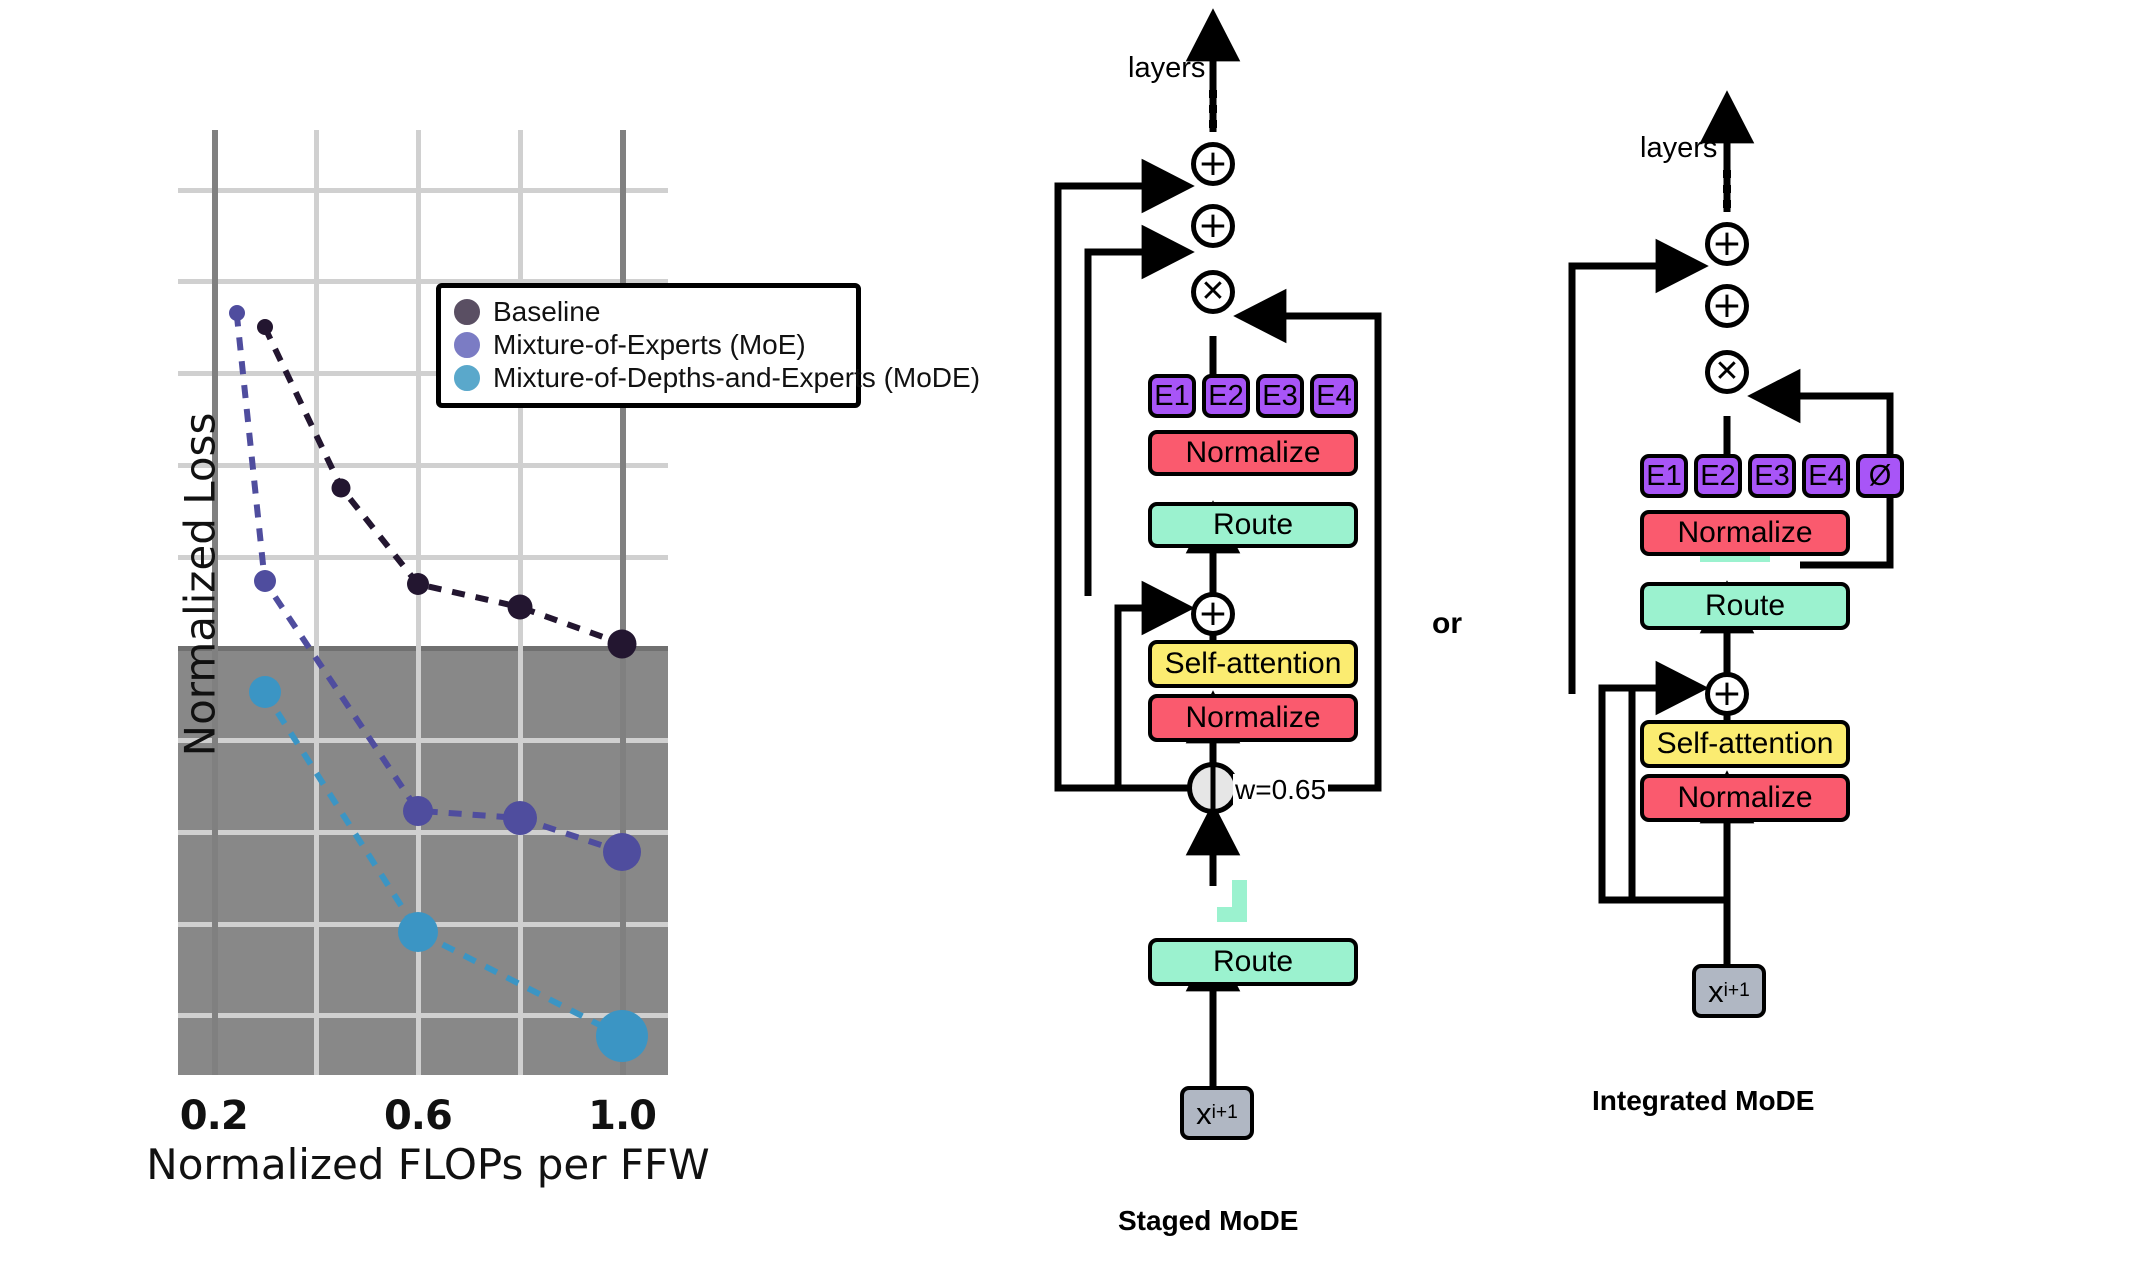 The image size is (2149, 1282). What do you see at coordinates (1208, 1220) in the screenshot?
I see `staged-caption: Staged MoDE` at bounding box center [1208, 1220].